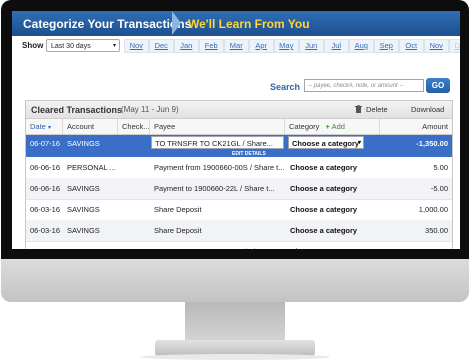  What do you see at coordinates (211, 46) in the screenshot?
I see `month-tab: Feb` at bounding box center [211, 46].